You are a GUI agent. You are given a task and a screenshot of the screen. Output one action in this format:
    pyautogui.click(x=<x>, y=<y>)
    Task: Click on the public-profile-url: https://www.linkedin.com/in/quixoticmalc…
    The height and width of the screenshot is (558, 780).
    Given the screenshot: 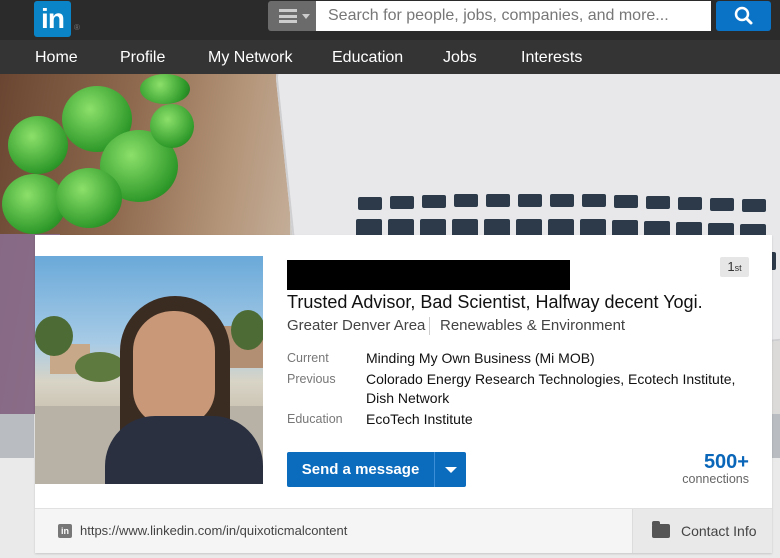 What is the action you would take?
    pyautogui.click(x=213, y=530)
    